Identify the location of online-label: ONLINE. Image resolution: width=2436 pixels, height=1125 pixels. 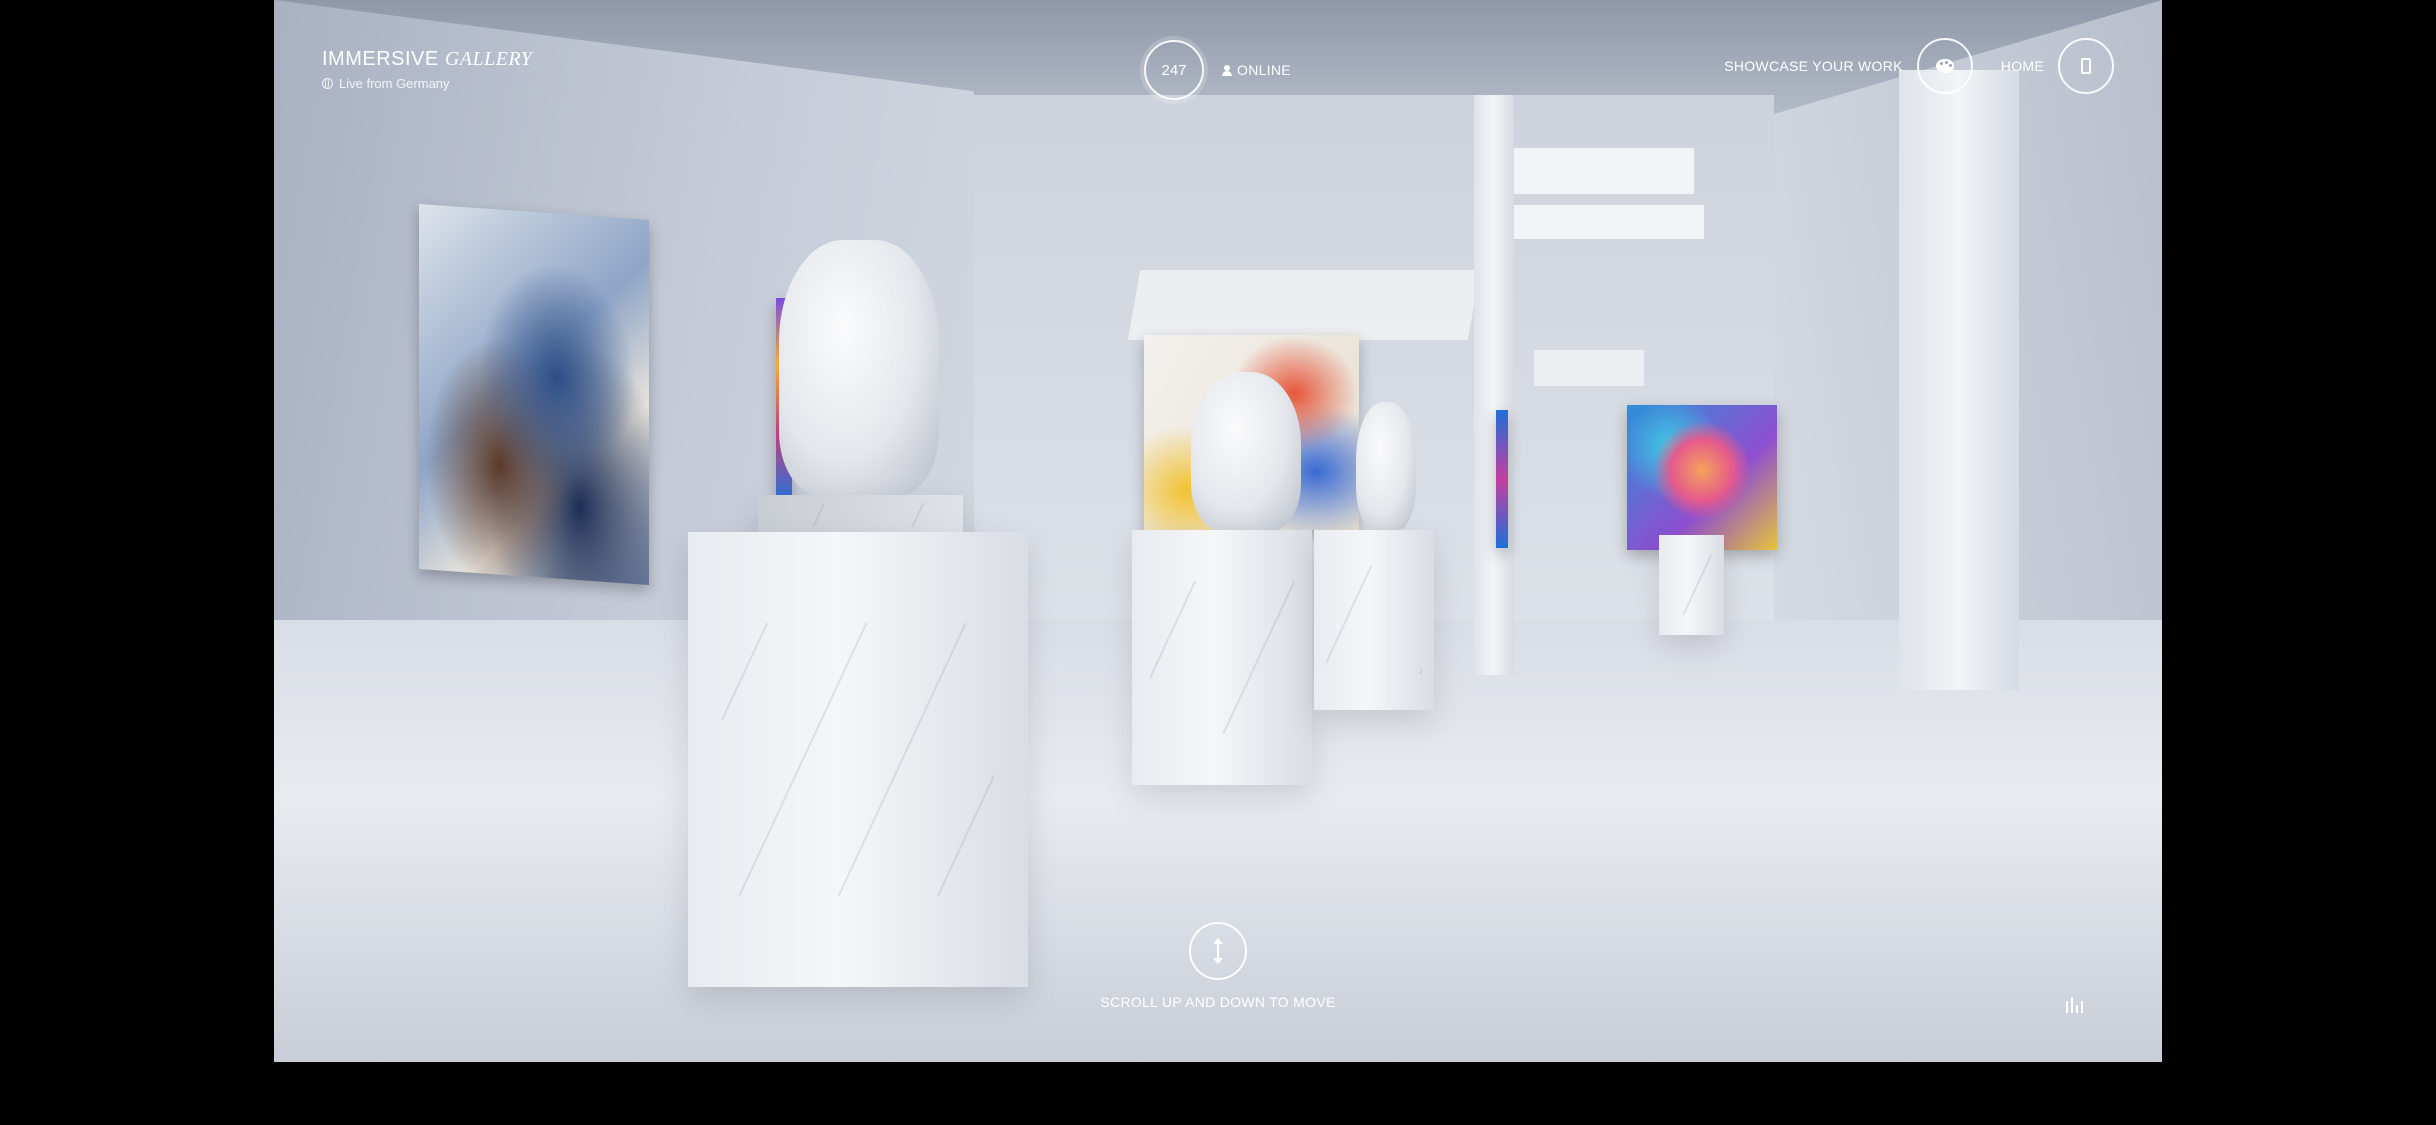
(1264, 70).